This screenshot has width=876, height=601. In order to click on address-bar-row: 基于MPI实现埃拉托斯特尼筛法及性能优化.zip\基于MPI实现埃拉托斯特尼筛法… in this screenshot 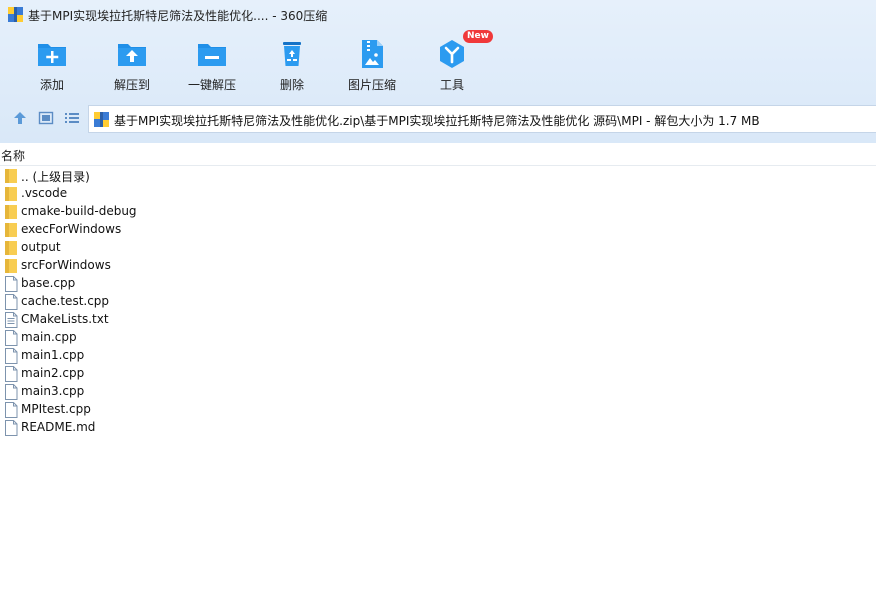, I will do `click(438, 119)`.